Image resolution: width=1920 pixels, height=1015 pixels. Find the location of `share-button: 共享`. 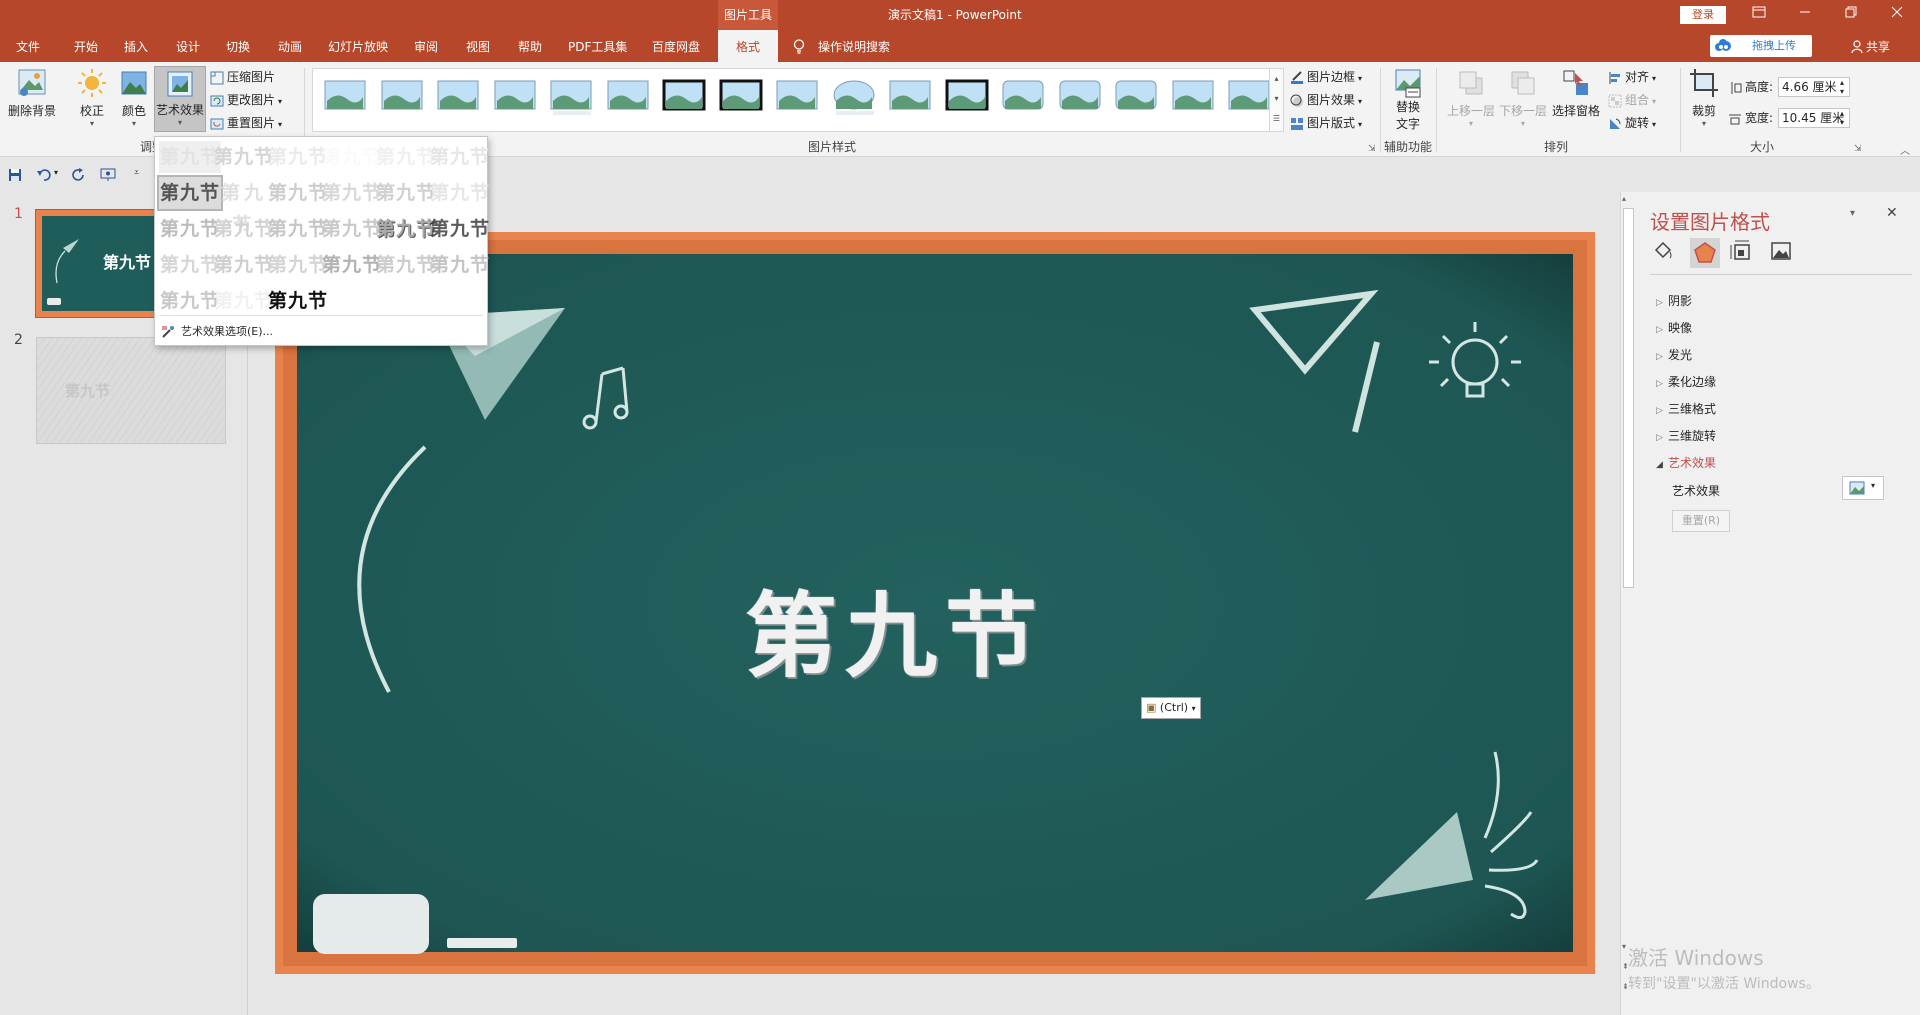

share-button: 共享 is located at coordinates (1878, 47).